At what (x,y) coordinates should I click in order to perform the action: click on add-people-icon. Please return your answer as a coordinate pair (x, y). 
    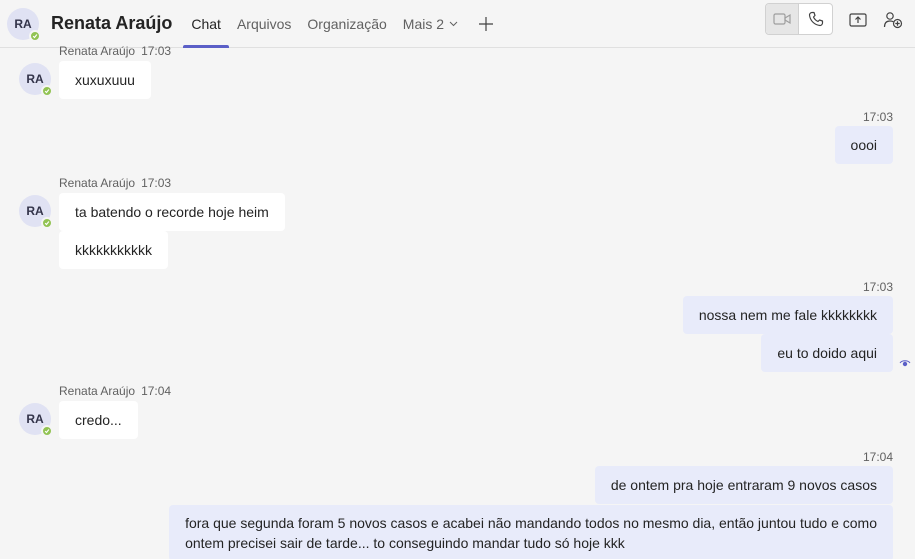
    Looking at the image, I should click on (893, 20).